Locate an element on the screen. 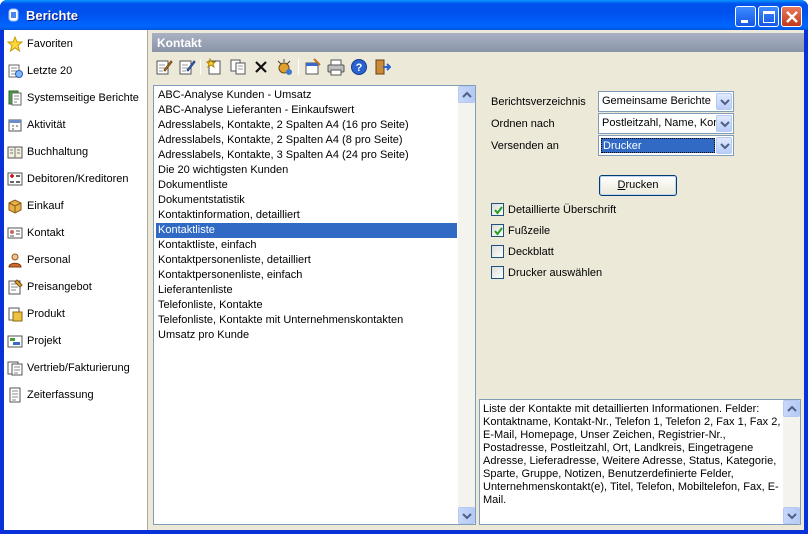 The image size is (808, 534). sidebar-item-label: Kontakt is located at coordinates (46, 232).